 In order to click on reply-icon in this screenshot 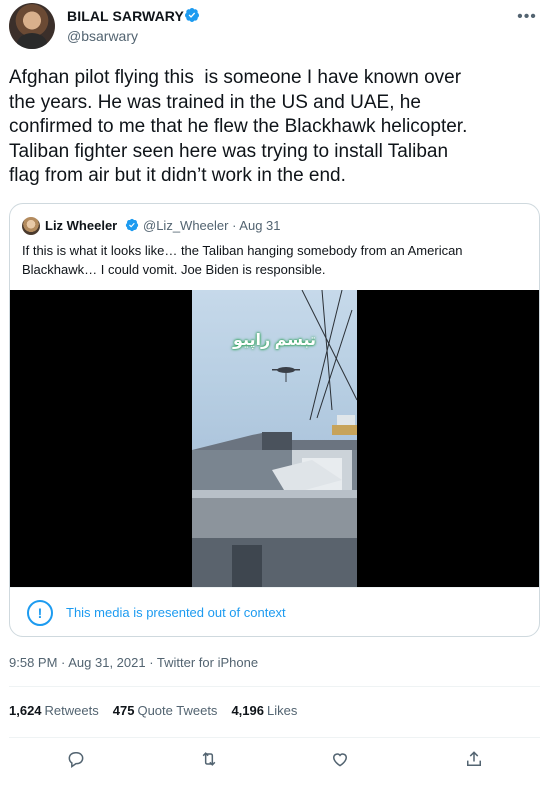, I will do `click(76, 760)`.